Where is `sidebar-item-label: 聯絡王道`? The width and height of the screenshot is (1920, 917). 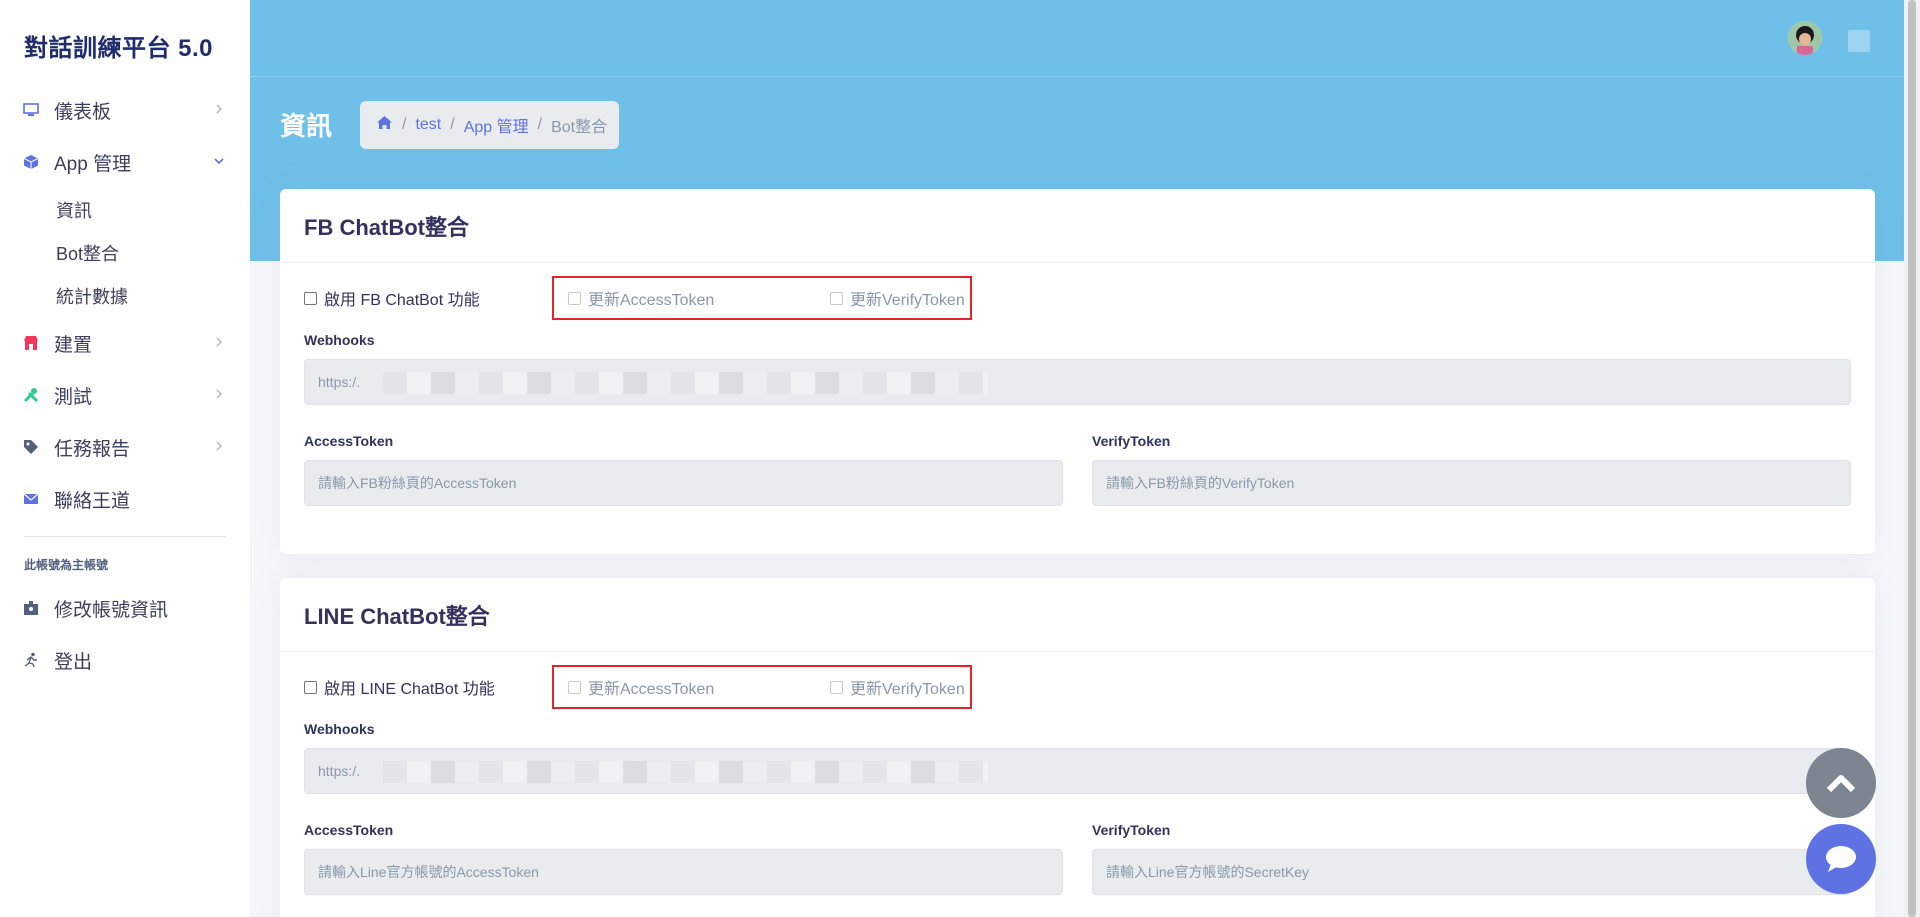 sidebar-item-label: 聯絡王道 is located at coordinates (92, 501).